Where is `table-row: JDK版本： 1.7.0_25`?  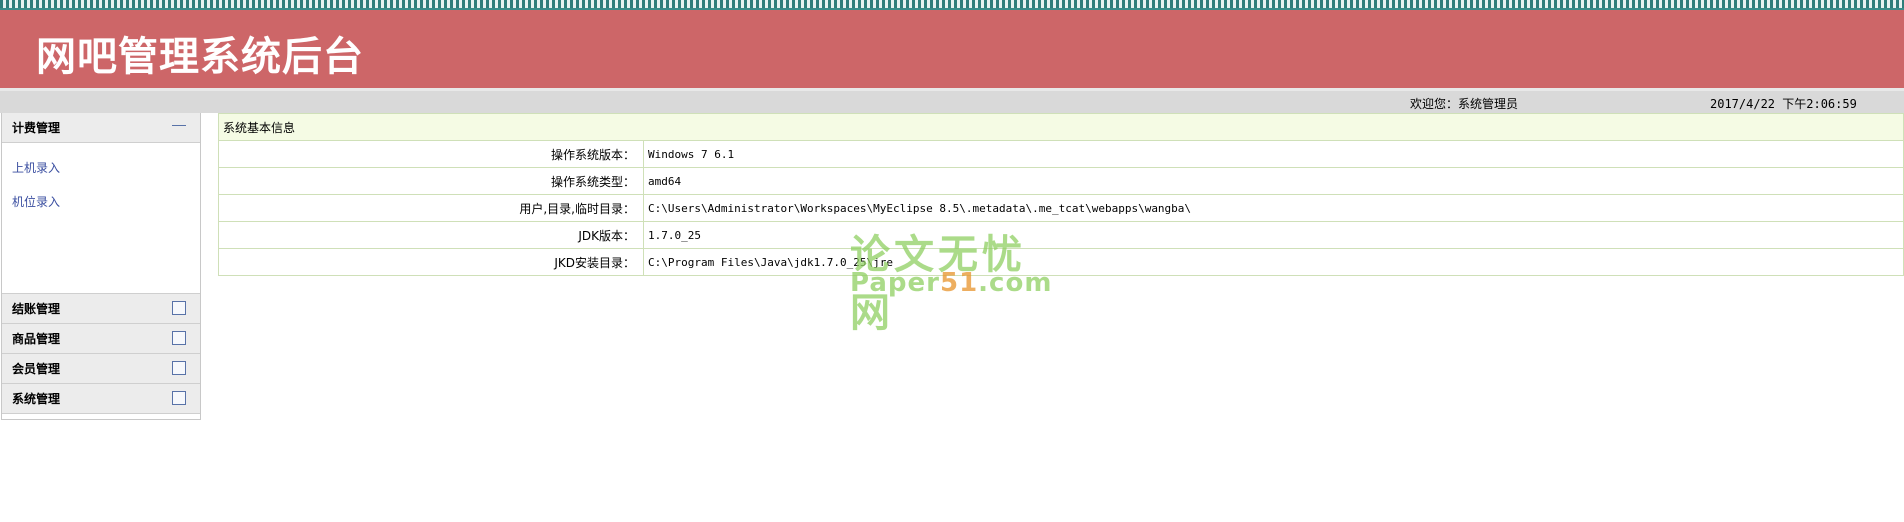 table-row: JDK版本： 1.7.0_25 is located at coordinates (1061, 235).